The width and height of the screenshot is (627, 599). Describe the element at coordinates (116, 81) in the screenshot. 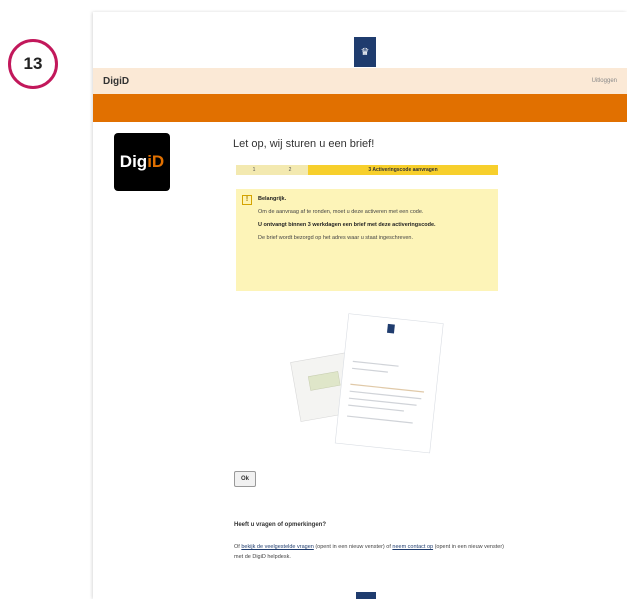

I see `header-title: DigiD` at that location.